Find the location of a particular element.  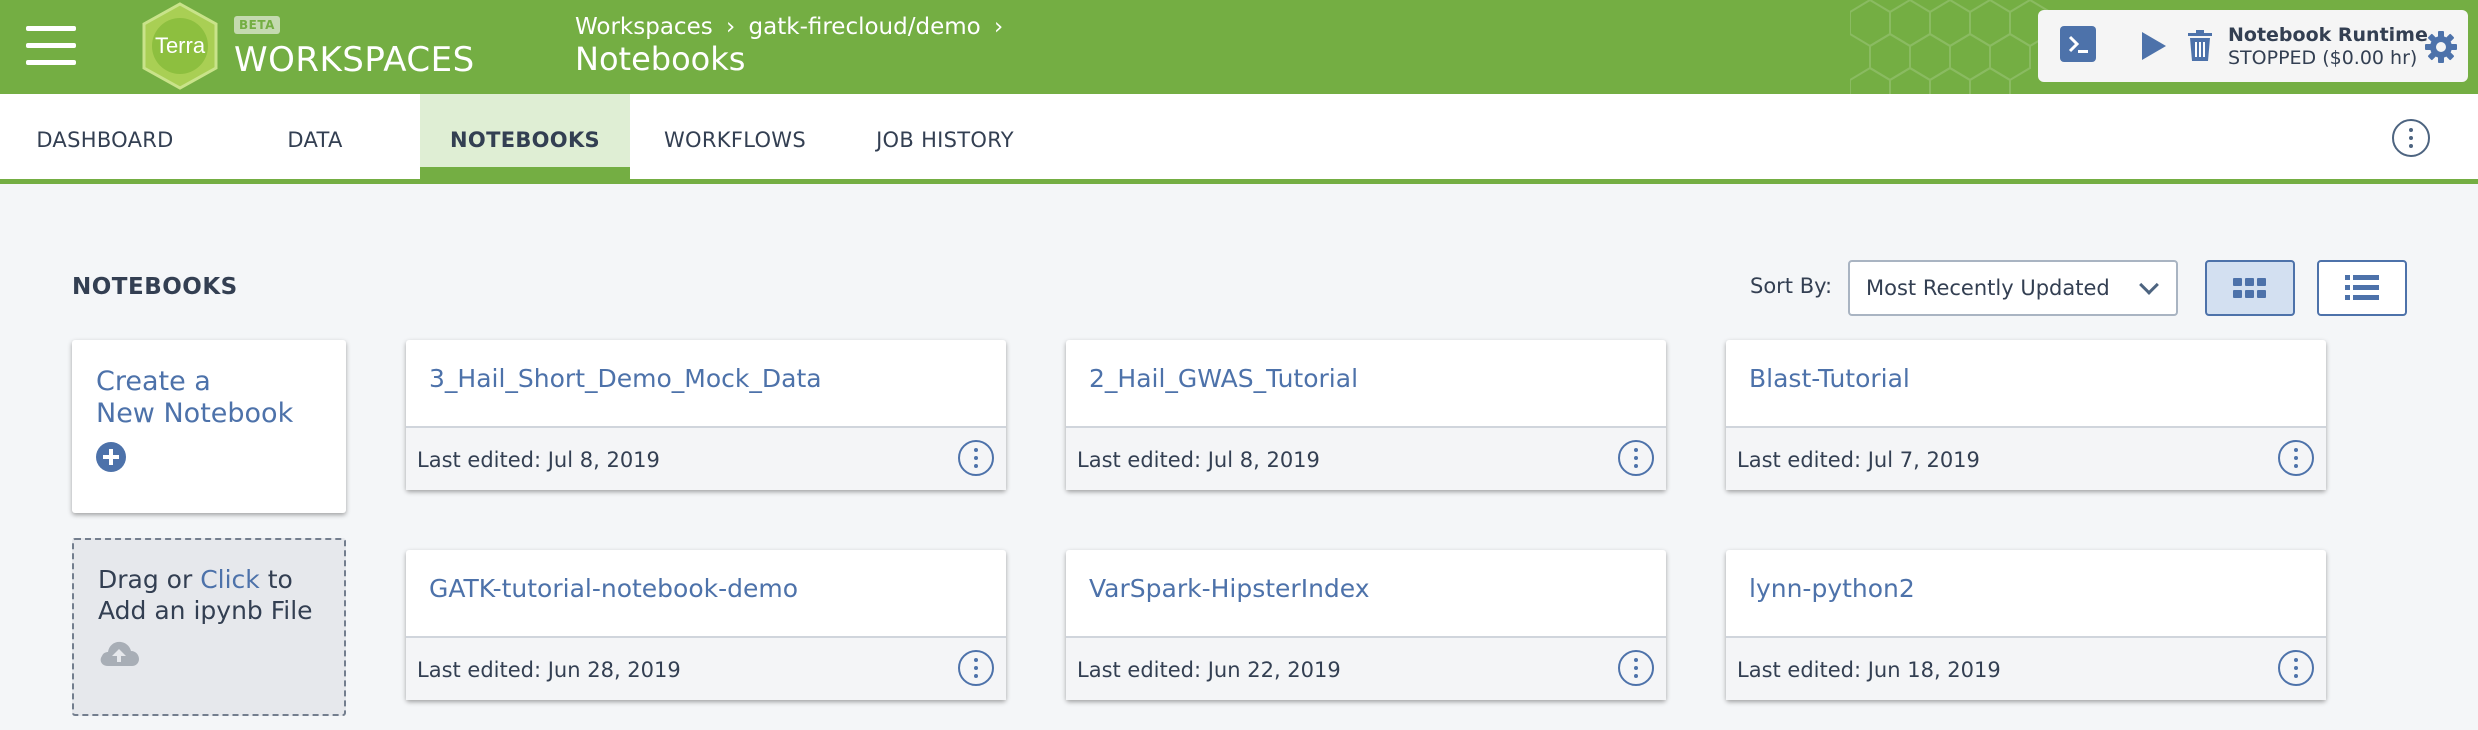

upload-notebook-dropzone: Drag or Click to Add an ipynb File is located at coordinates (209, 627).